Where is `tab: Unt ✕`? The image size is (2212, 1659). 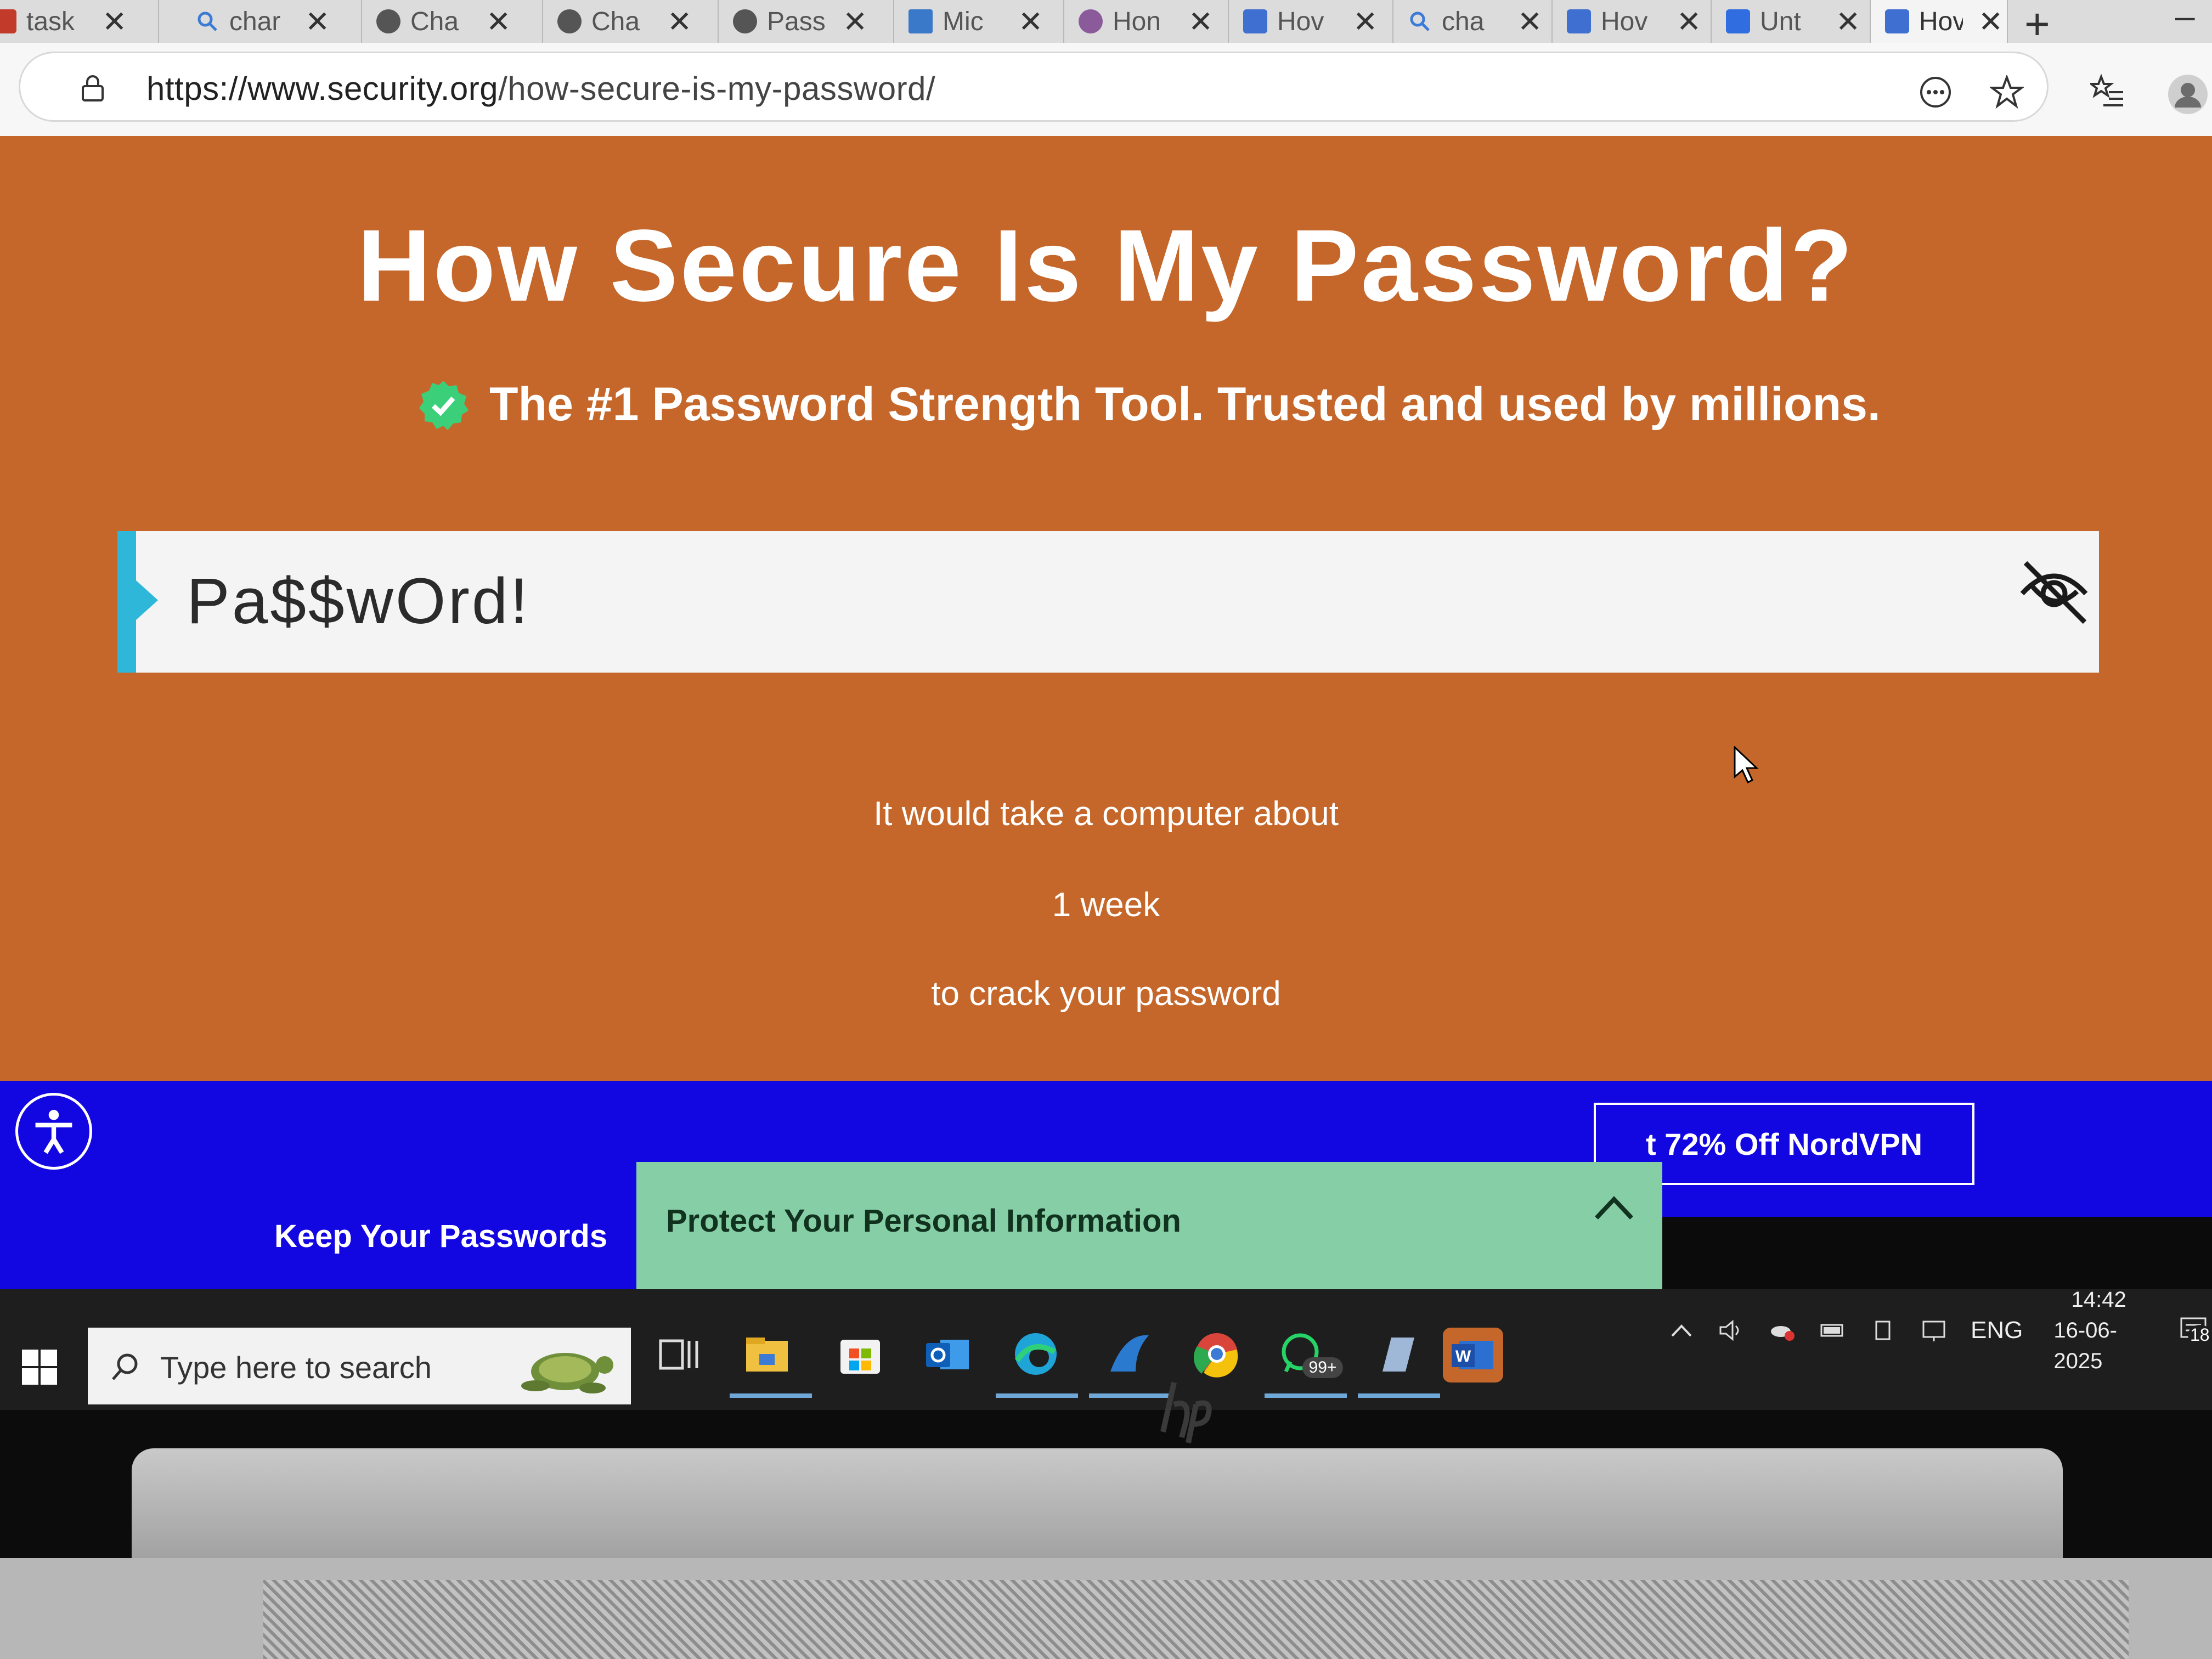
tab: Unt ✕ is located at coordinates (1792, 21).